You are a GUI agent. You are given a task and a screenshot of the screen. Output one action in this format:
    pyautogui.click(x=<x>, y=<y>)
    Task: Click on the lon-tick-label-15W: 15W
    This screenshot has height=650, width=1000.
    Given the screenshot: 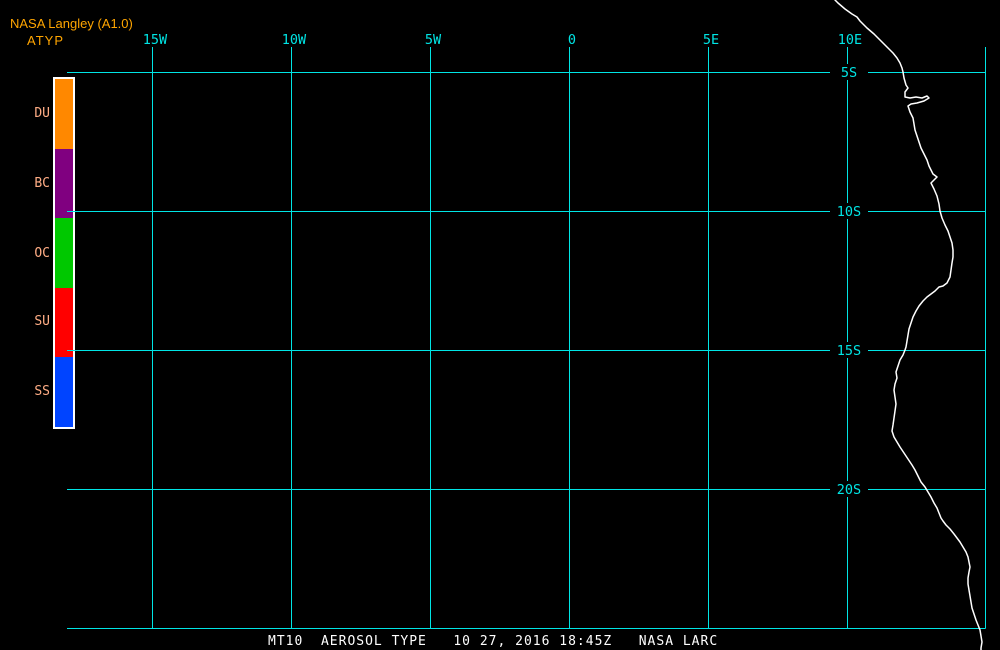 What is the action you would take?
    pyautogui.click(x=155, y=40)
    